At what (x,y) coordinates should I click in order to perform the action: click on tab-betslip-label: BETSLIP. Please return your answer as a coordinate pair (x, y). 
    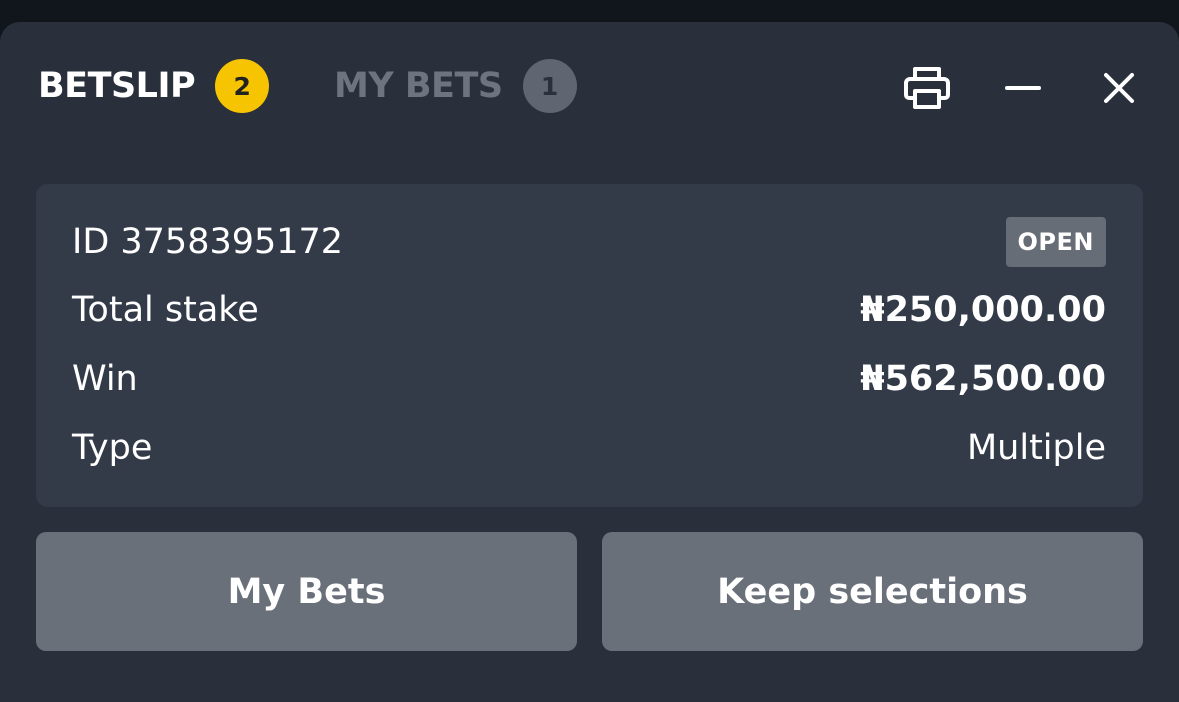
    Looking at the image, I should click on (117, 86).